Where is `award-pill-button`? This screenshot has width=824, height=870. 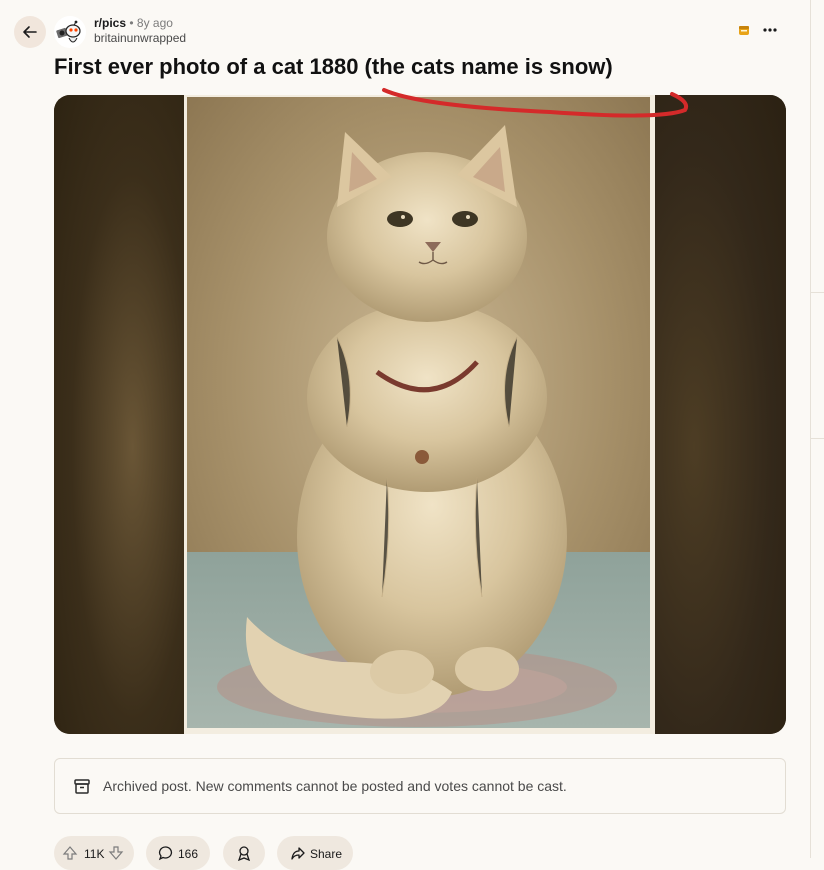
award-pill-button is located at coordinates (244, 853).